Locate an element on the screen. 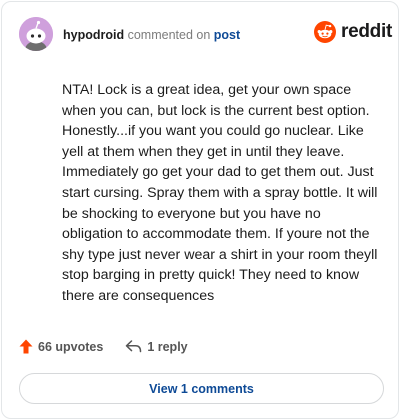 The image size is (400, 420). reddit-brand: reddit is located at coordinates (353, 32).